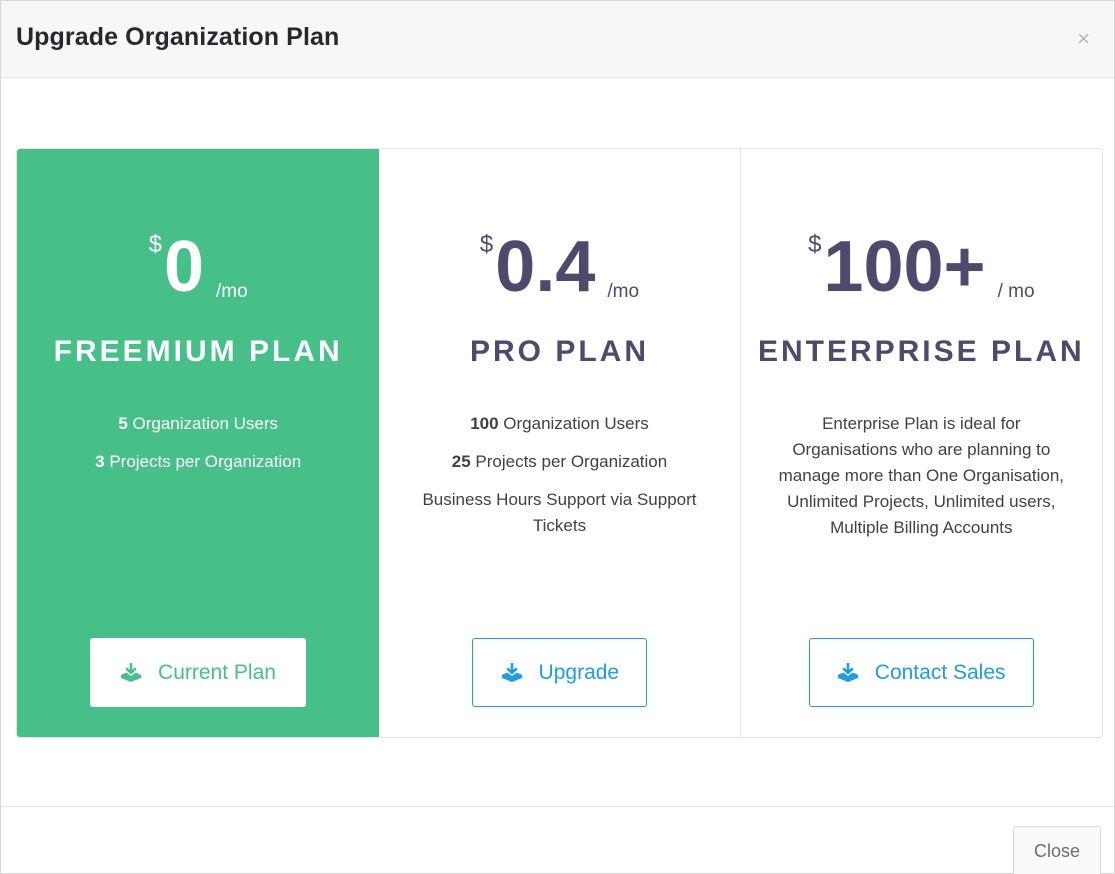  I want to click on plan-price: $ 0 /mo, so click(198, 267).